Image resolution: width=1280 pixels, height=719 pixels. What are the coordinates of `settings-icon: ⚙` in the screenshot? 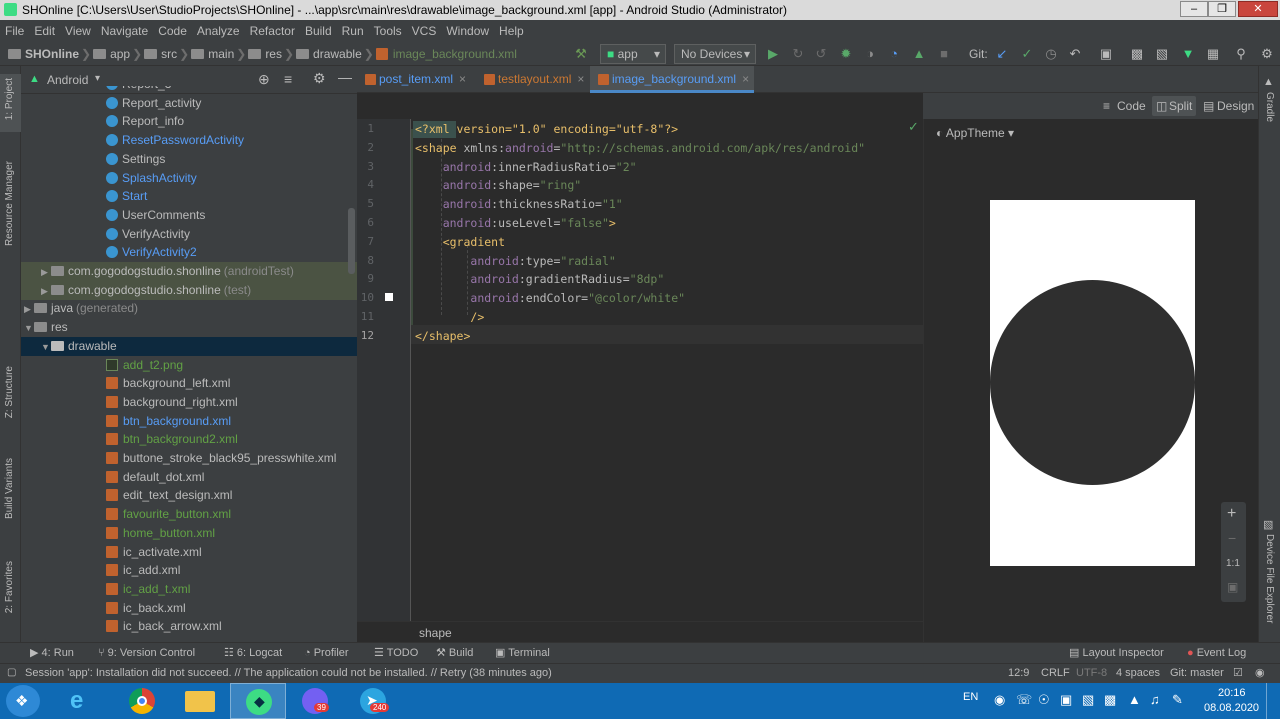 It's located at (1267, 54).